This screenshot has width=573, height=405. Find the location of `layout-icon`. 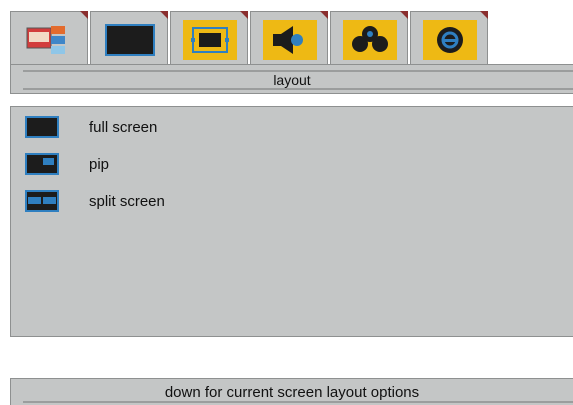

layout-icon is located at coordinates (210, 40).